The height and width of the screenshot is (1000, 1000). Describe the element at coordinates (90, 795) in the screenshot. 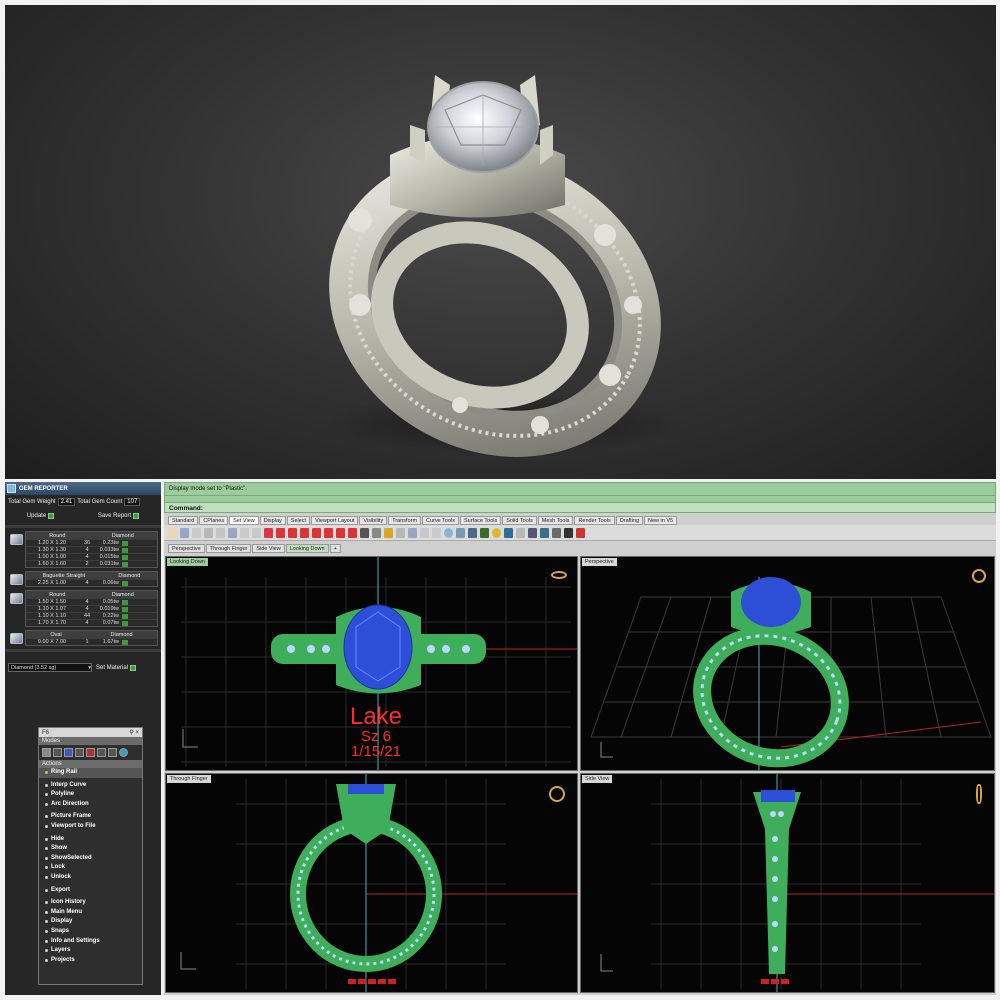

I see `action-polyline: Polyline` at that location.